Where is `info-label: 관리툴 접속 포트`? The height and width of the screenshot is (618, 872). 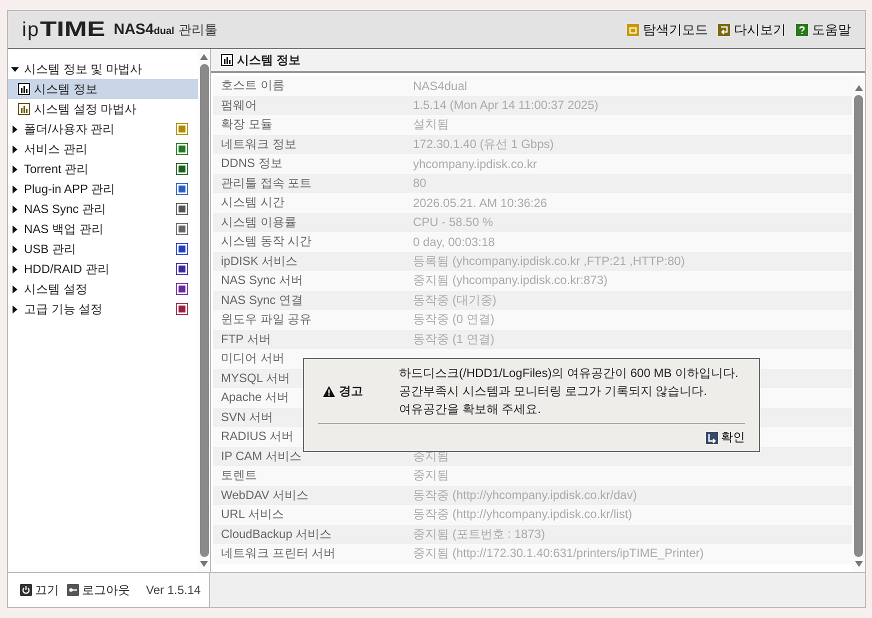 info-label: 관리툴 접속 포트 is located at coordinates (266, 183).